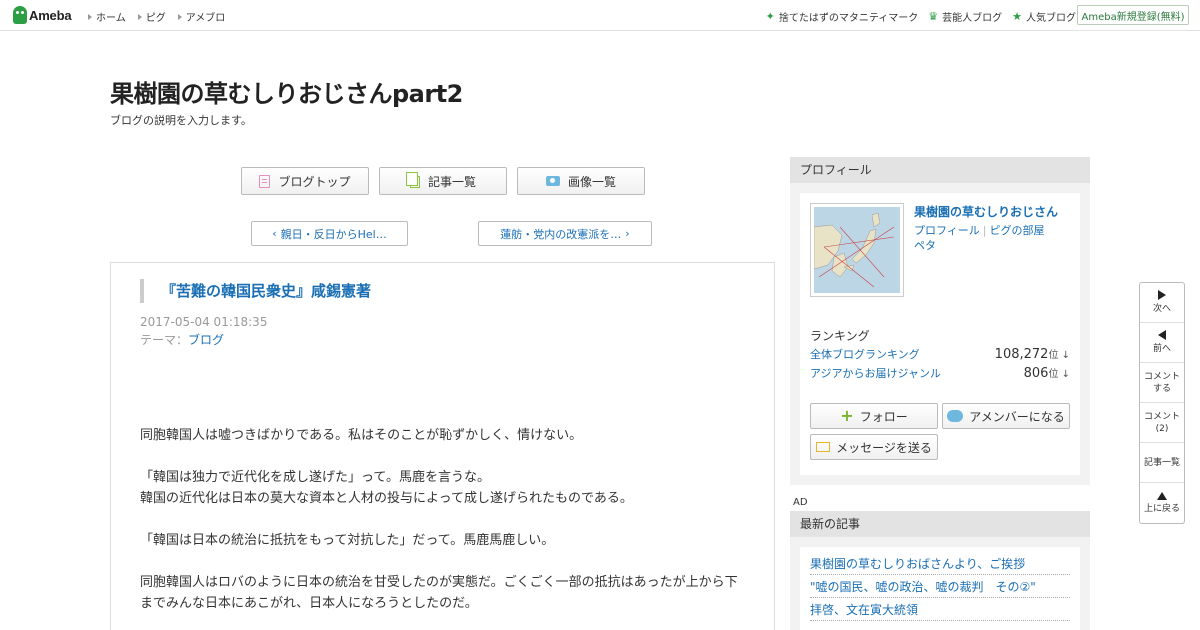  What do you see at coordinates (1161, 388) in the screenshot?
I see `float-comment-label-2: する` at bounding box center [1161, 388].